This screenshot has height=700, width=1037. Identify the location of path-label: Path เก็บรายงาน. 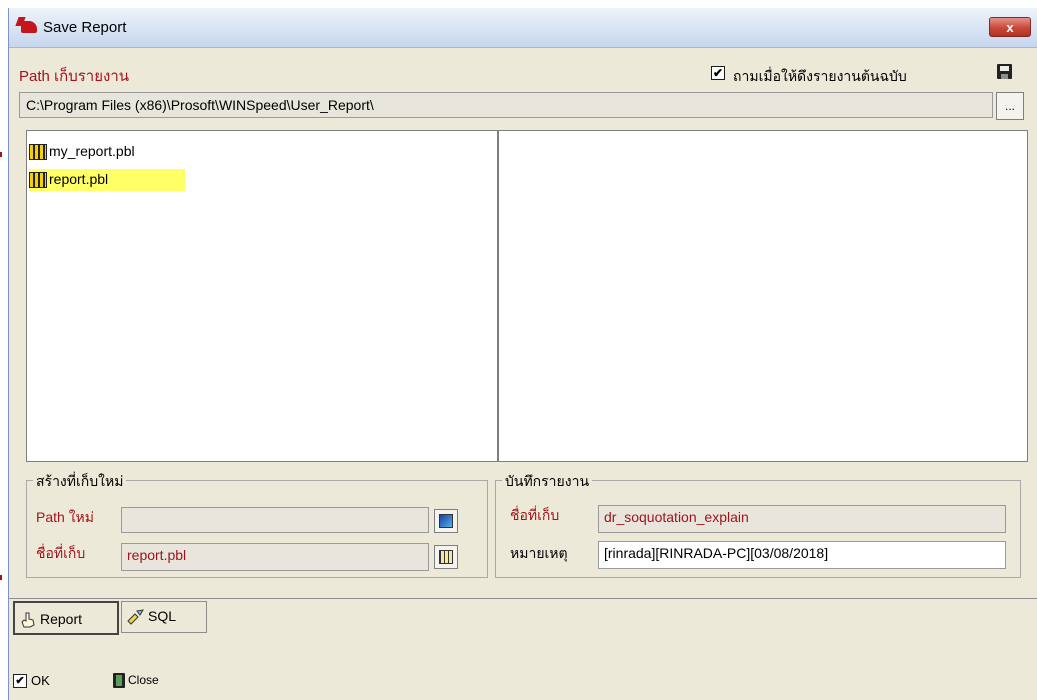
(74, 76).